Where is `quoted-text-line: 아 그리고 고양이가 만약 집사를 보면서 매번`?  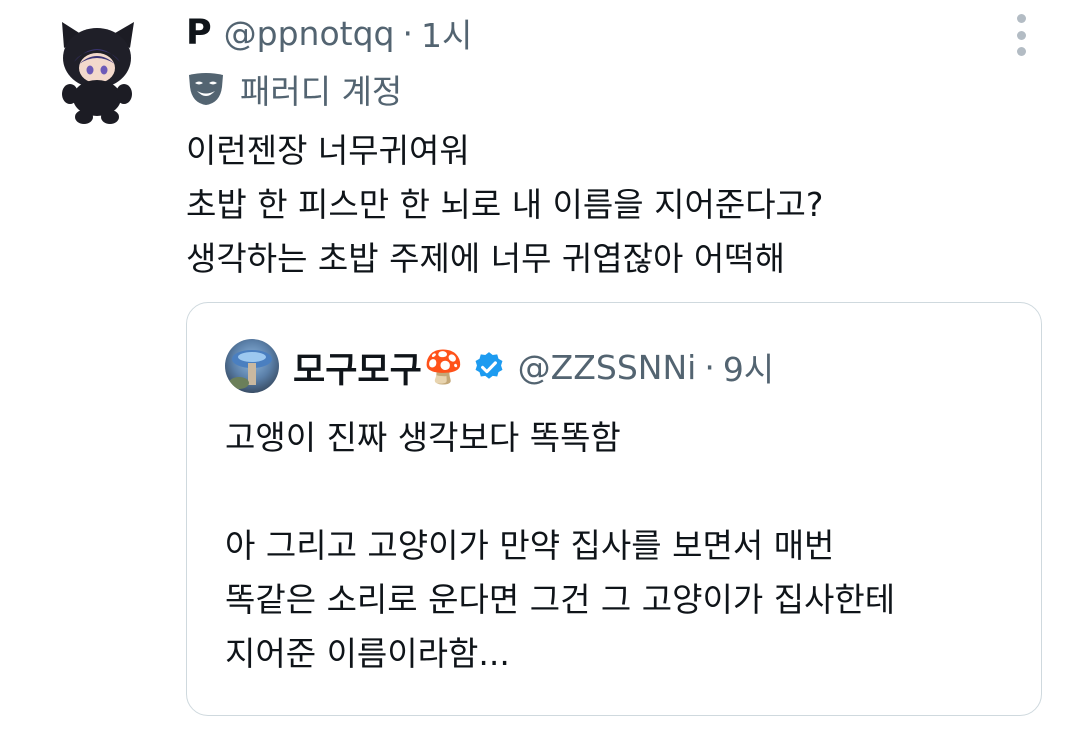
quoted-text-line: 아 그리고 고양이가 만약 집사를 보면서 매번 is located at coordinates (530, 545).